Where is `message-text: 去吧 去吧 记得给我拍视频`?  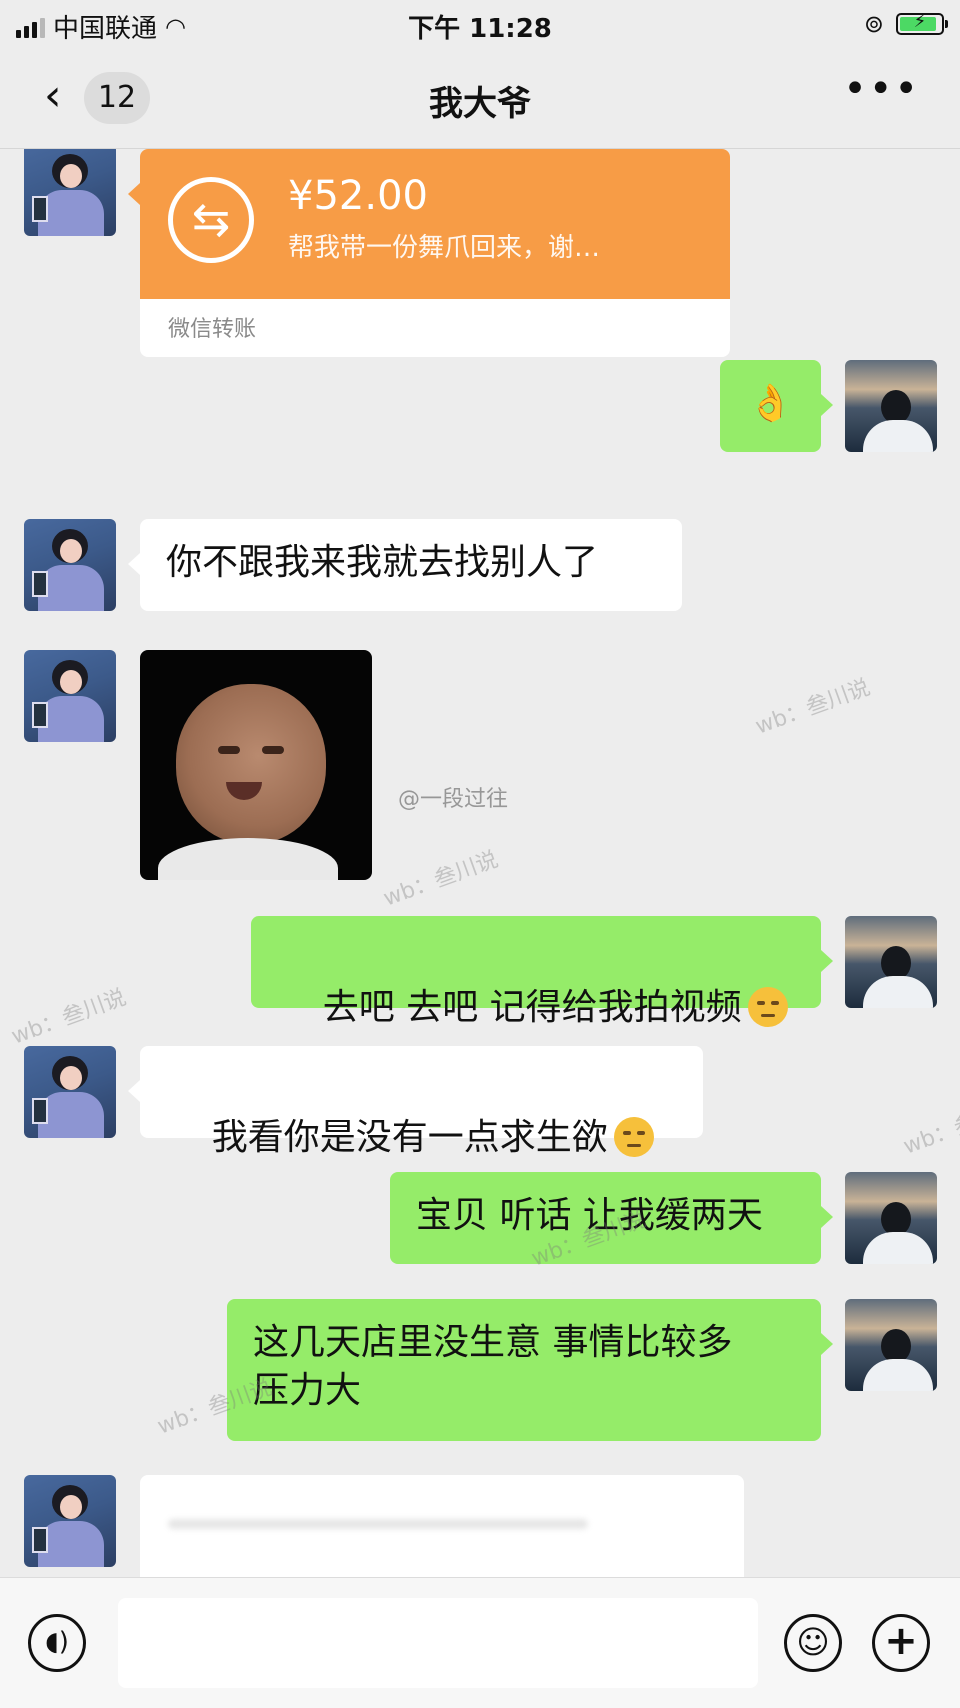
message-text: 去吧 去吧 记得给我拍视频 is located at coordinates (532, 1007).